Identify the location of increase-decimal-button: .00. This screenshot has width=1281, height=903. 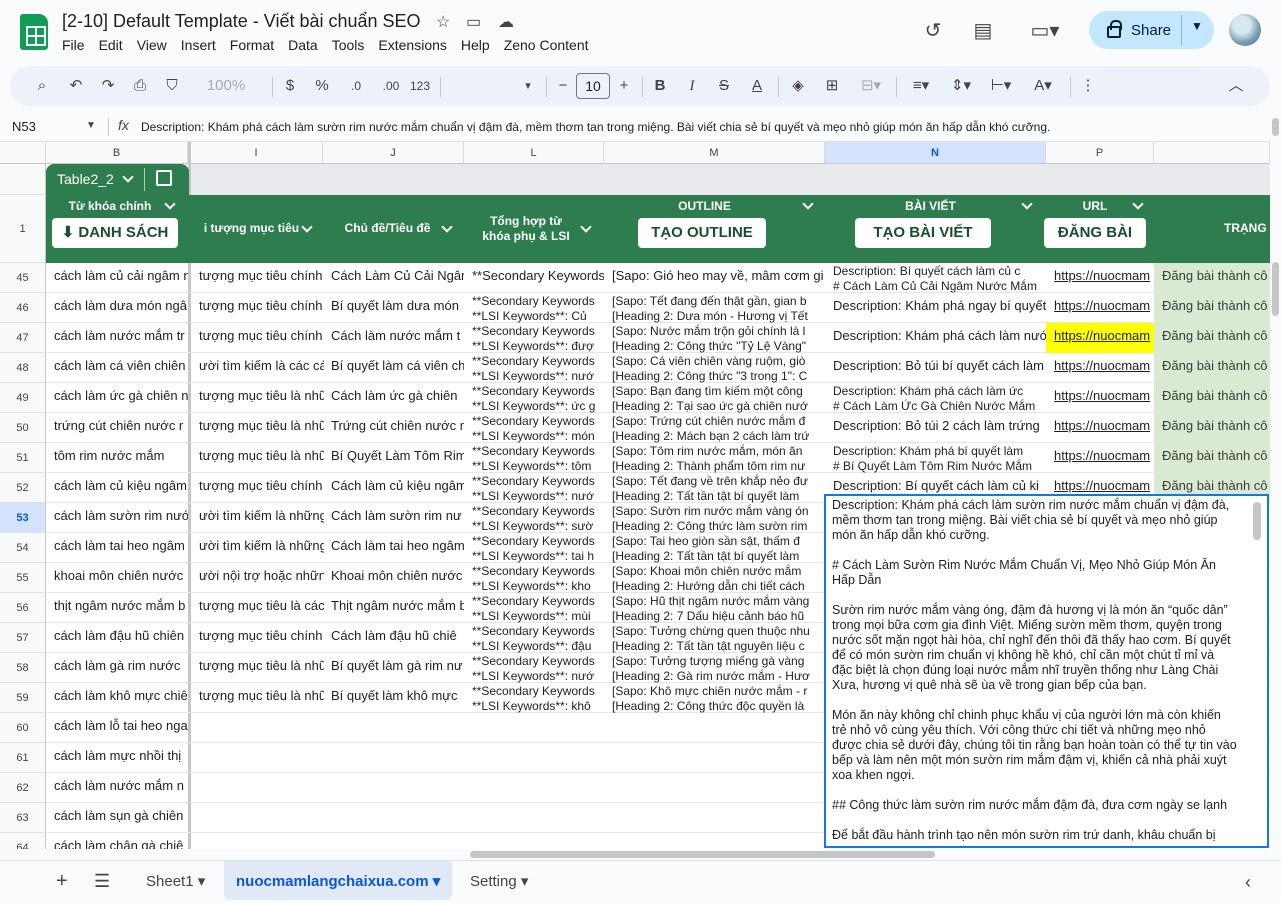
(391, 86).